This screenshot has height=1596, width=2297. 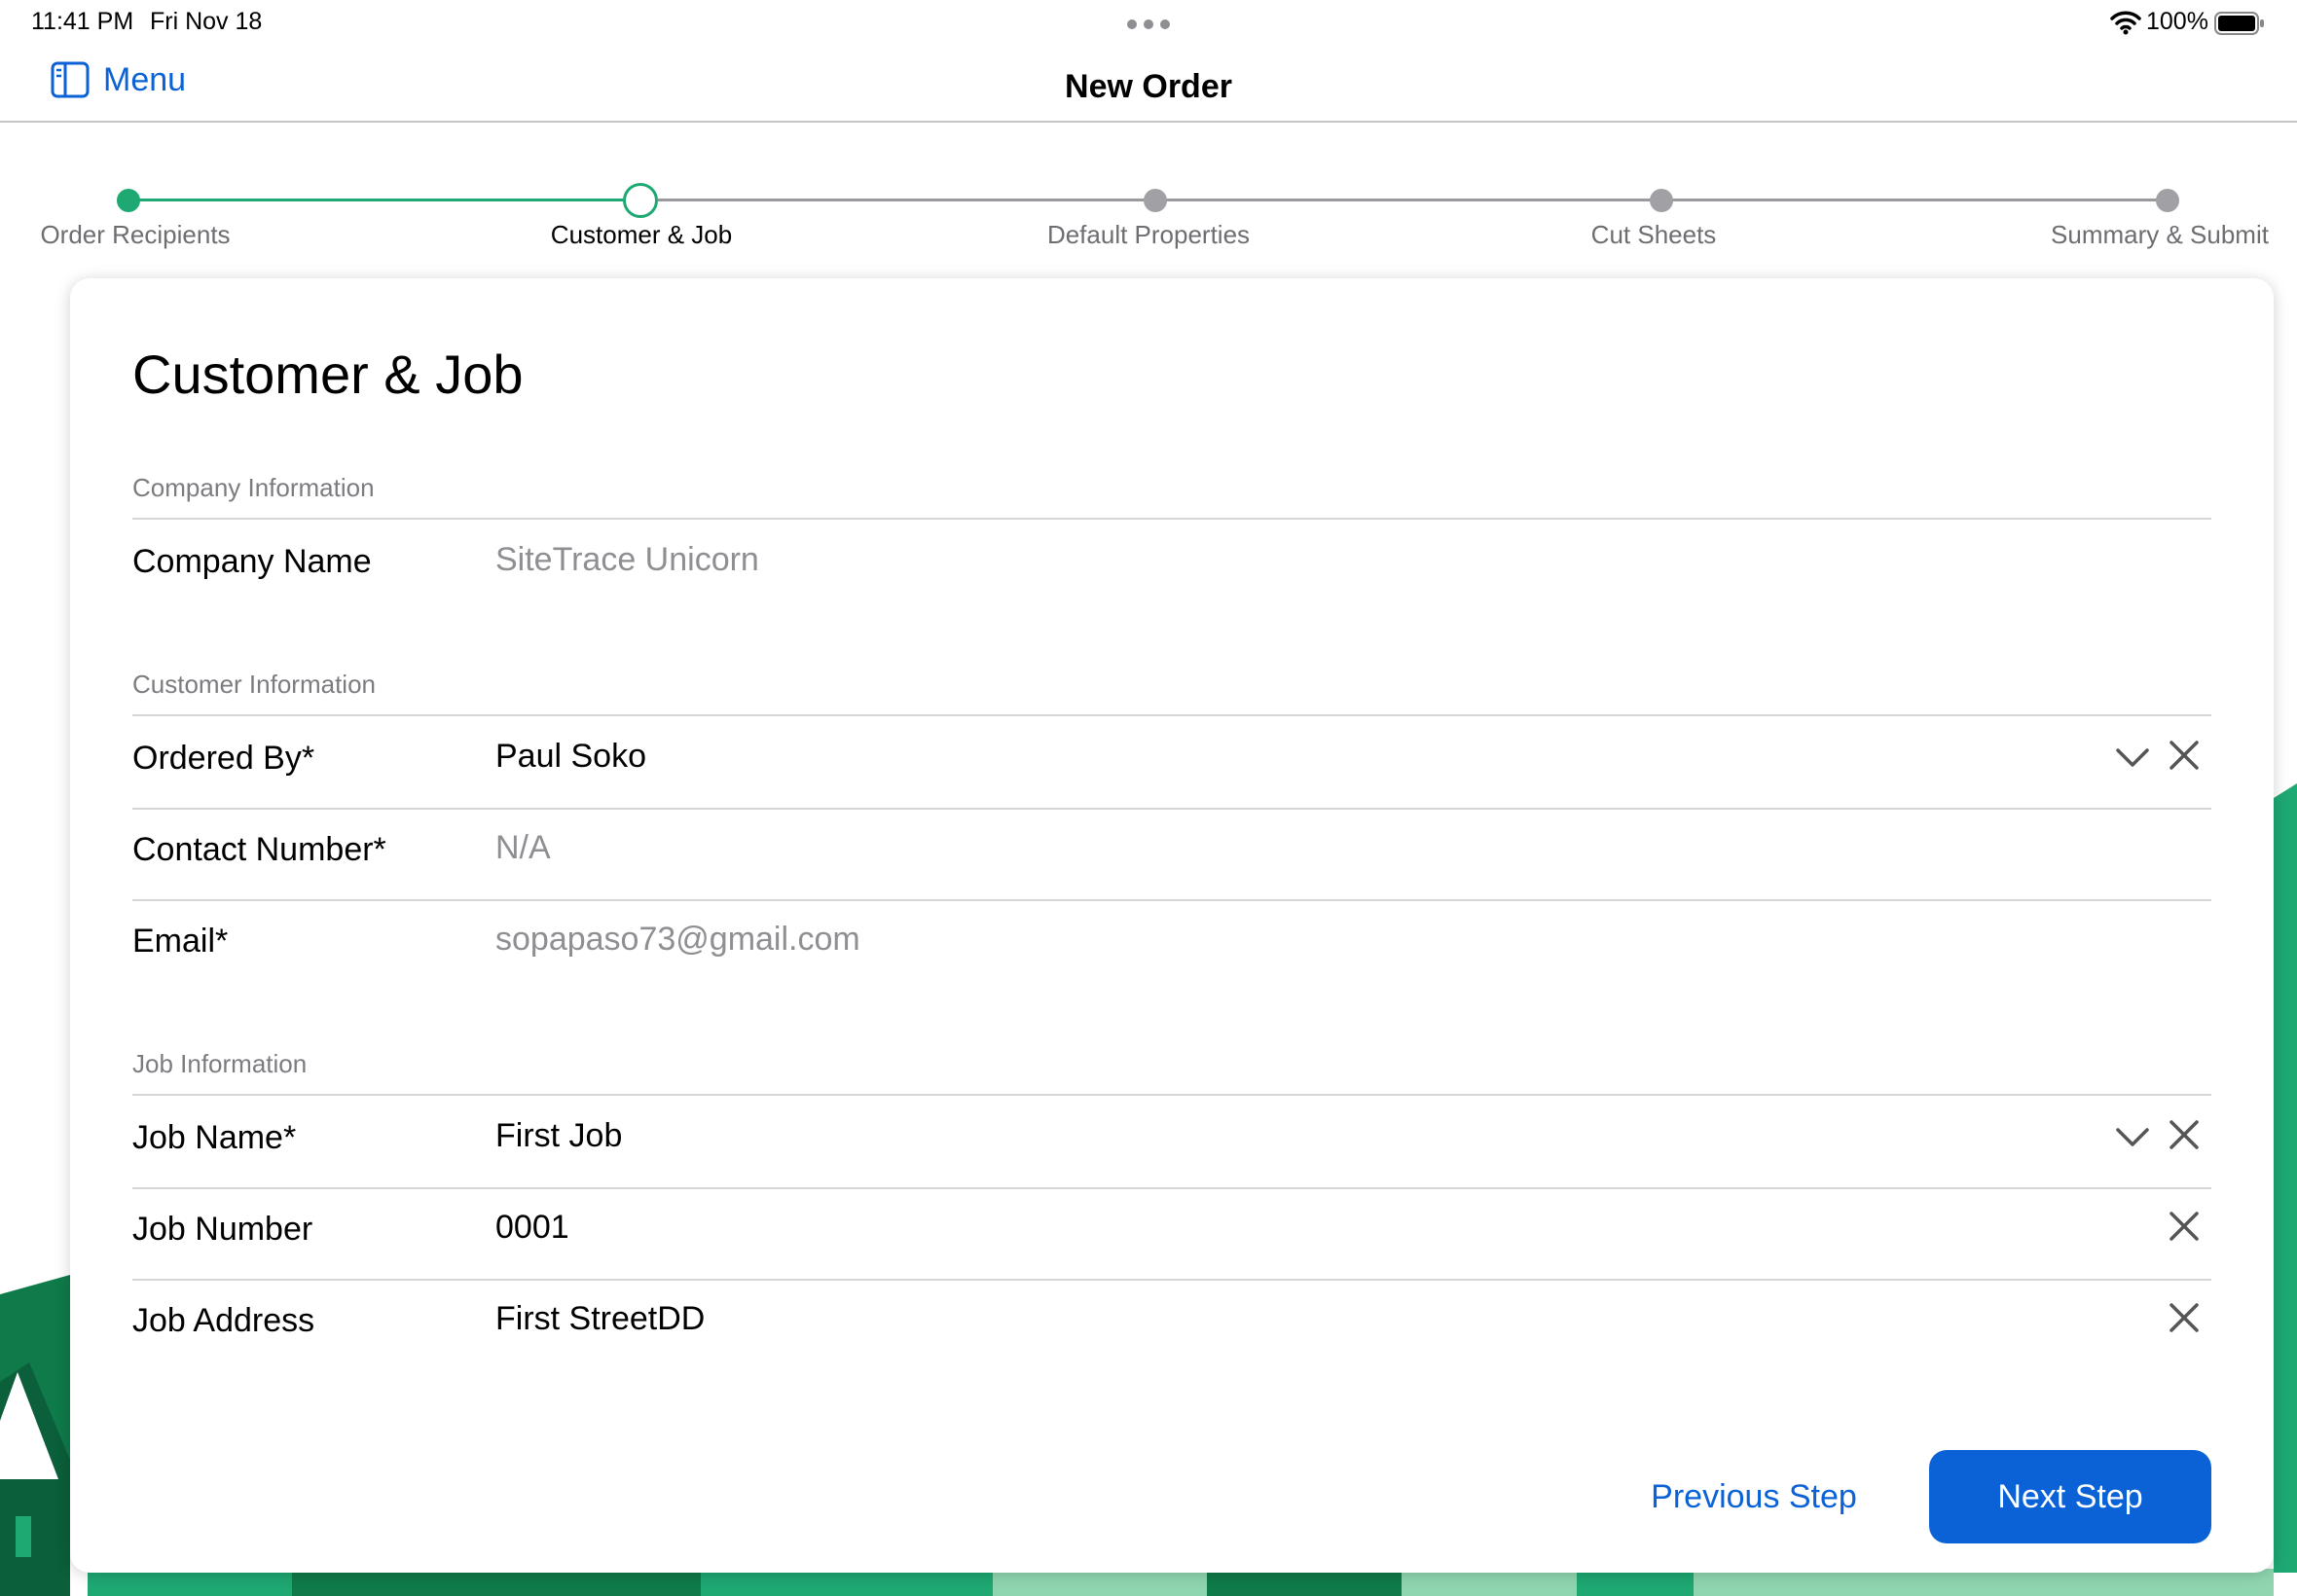 What do you see at coordinates (83, 21) in the screenshot?
I see `status-time: 11:41 PM` at bounding box center [83, 21].